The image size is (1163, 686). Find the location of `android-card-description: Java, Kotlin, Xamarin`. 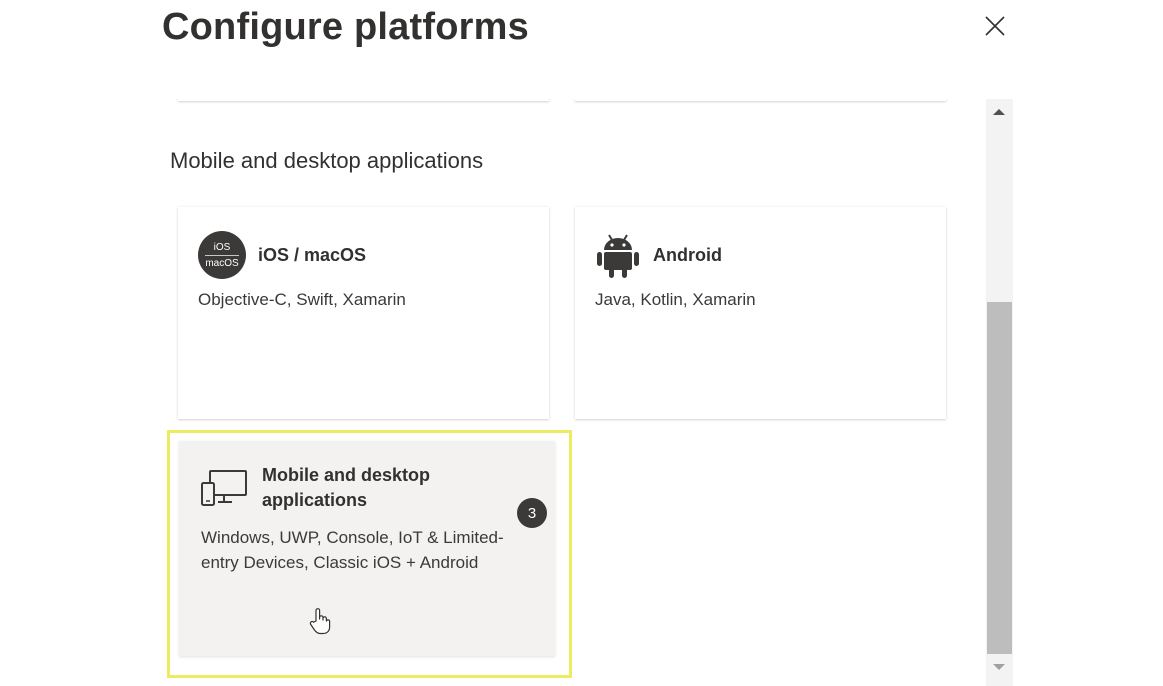

android-card-description: Java, Kotlin, Xamarin is located at coordinates (675, 299).